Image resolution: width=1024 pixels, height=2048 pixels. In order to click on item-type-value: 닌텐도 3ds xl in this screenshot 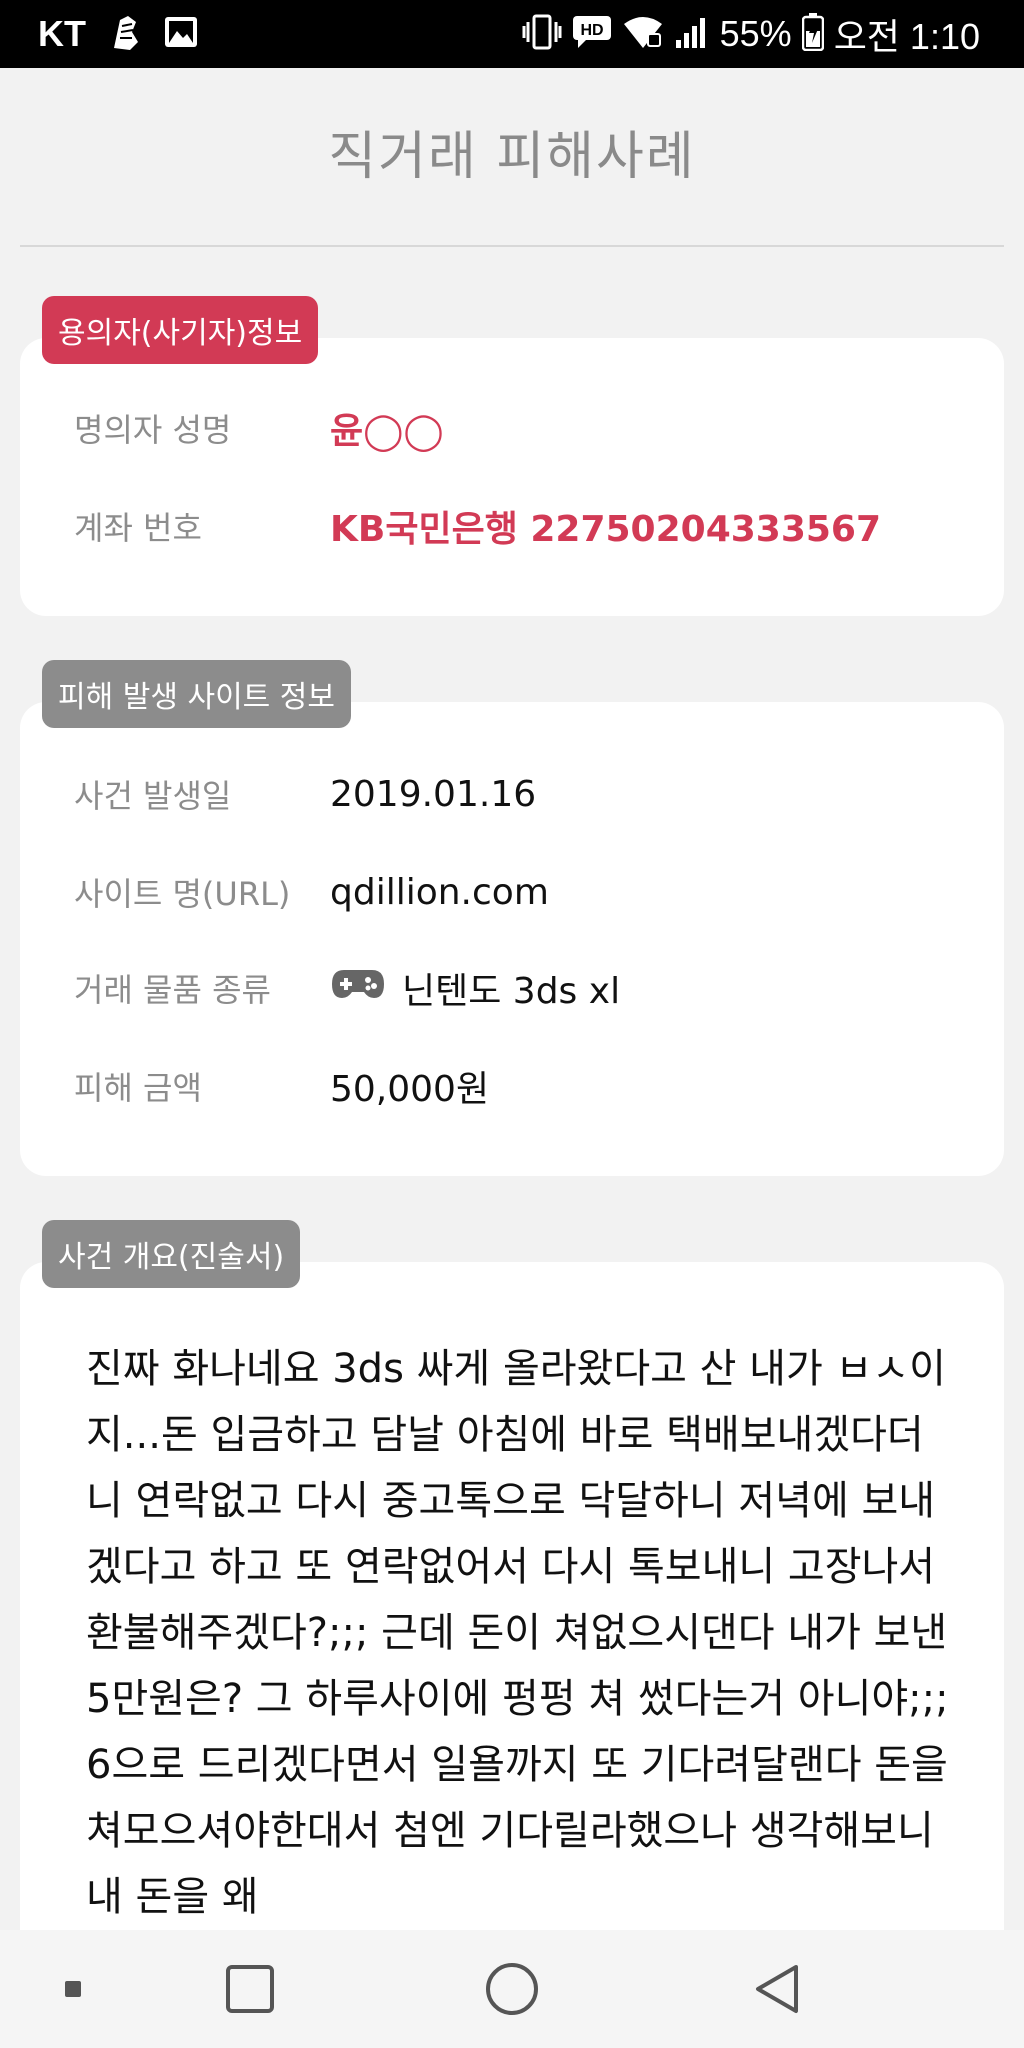, I will do `click(511, 991)`.